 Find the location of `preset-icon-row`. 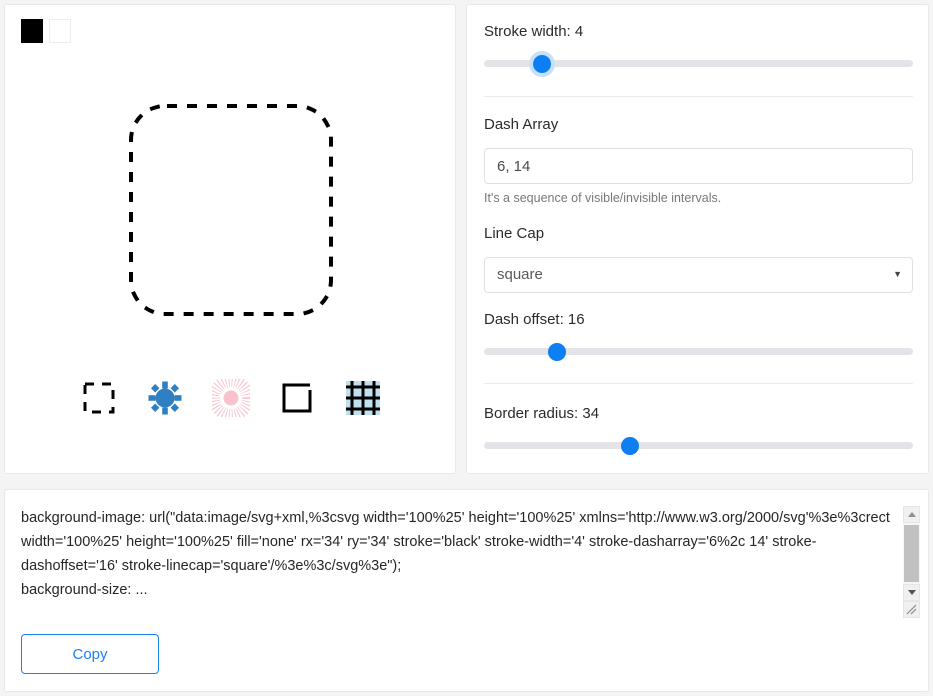

preset-icon-row is located at coordinates (231, 398).